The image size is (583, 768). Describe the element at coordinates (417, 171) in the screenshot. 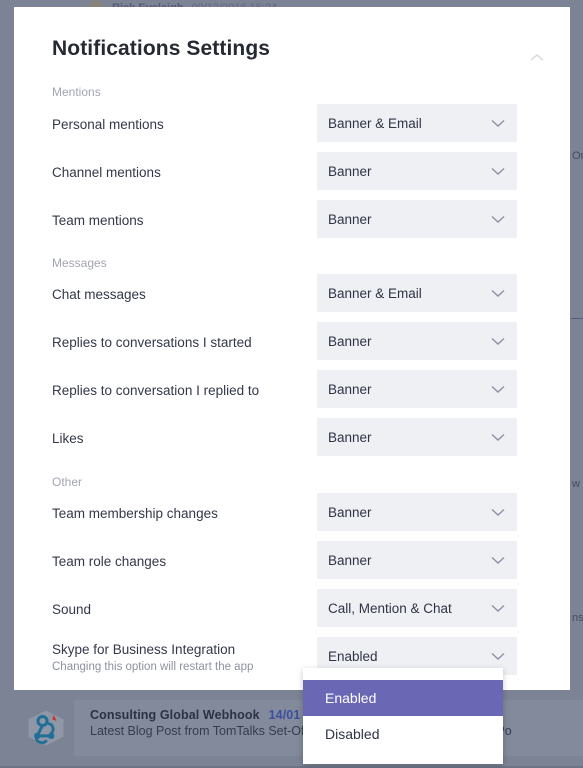

I see `dropdown-channel-mentions: Banner` at that location.